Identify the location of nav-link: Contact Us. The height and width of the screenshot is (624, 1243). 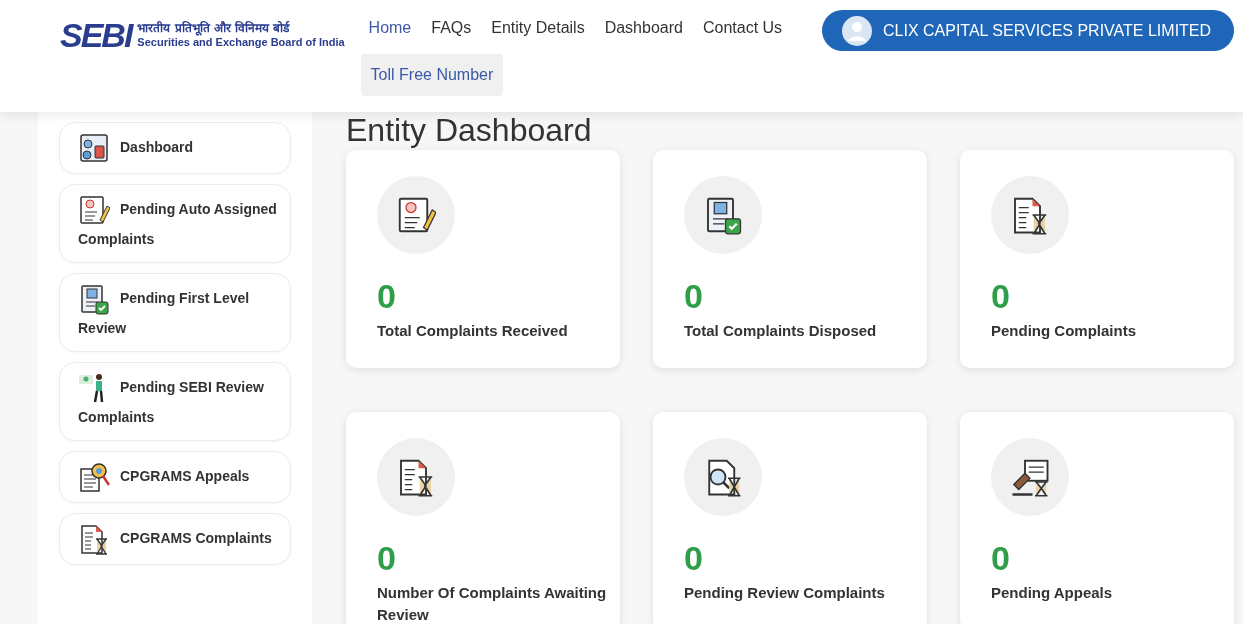
(742, 28).